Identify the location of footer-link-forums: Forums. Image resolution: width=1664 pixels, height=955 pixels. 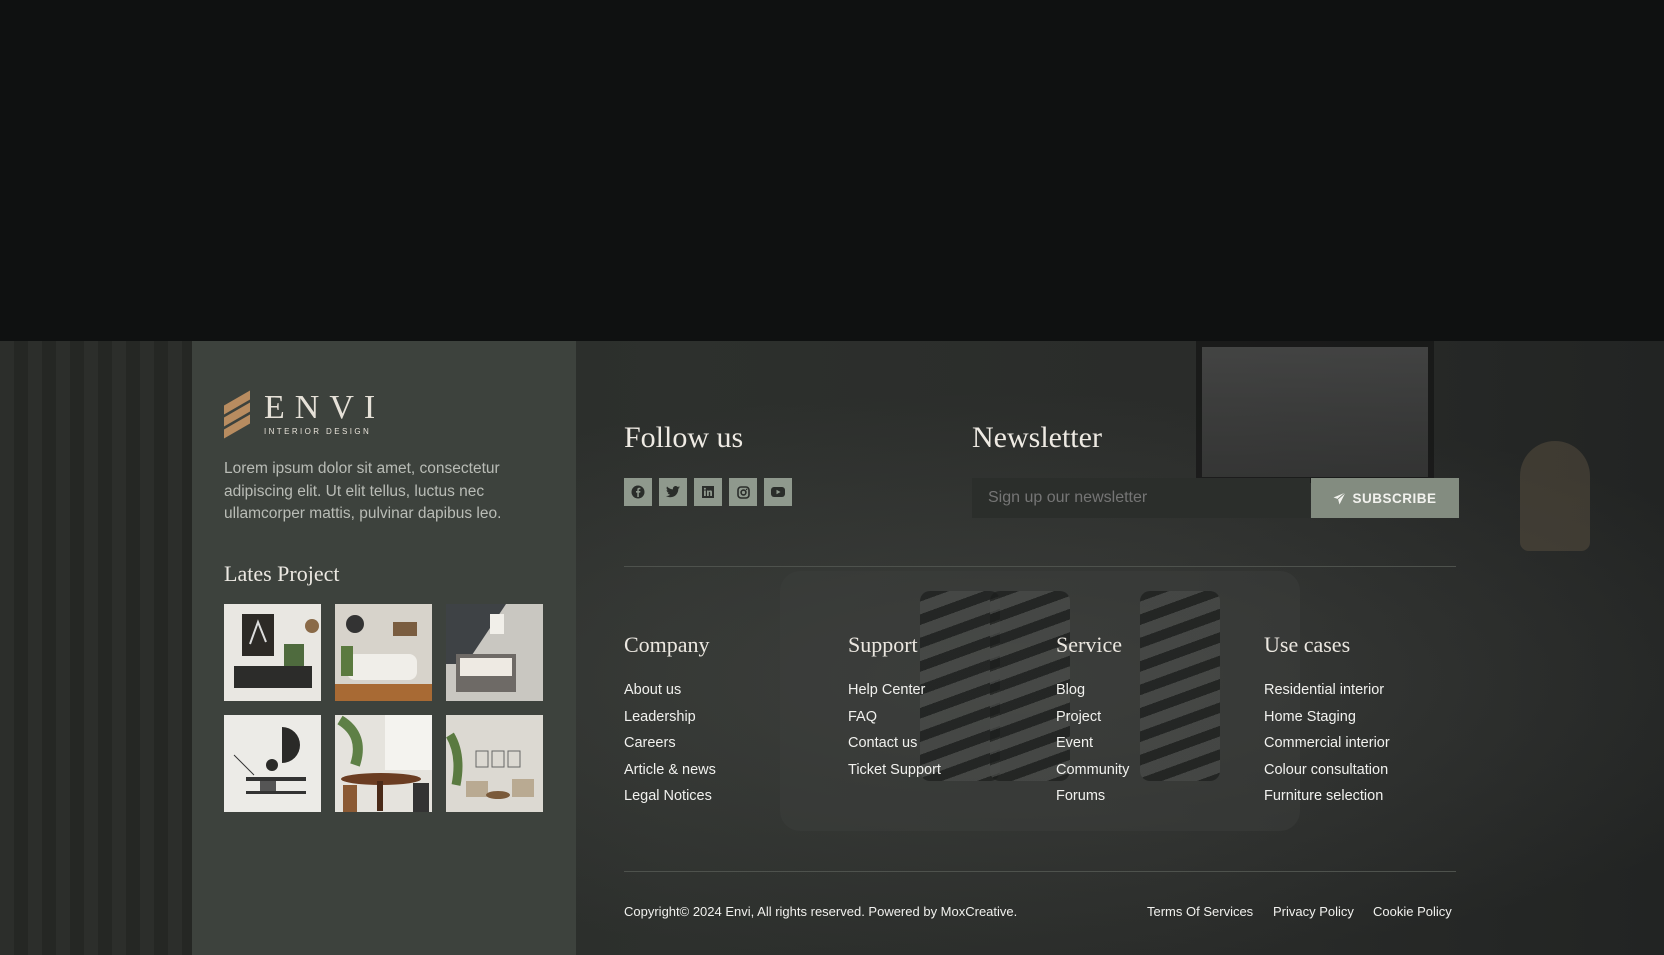
(1092, 800).